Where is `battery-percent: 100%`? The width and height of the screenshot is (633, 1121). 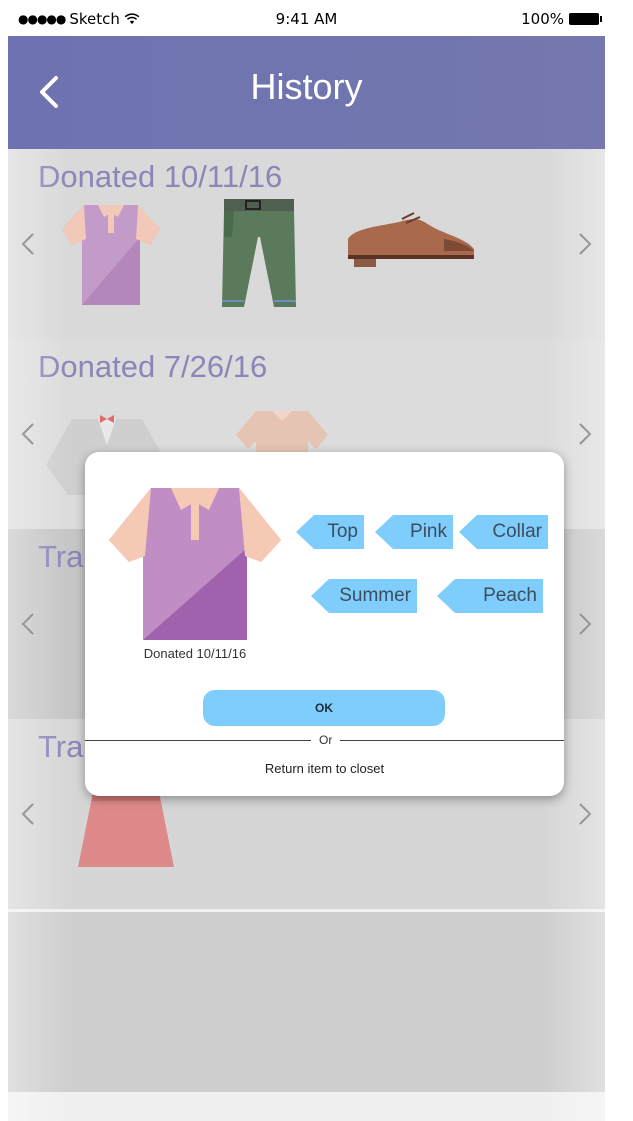 battery-percent: 100% is located at coordinates (542, 19).